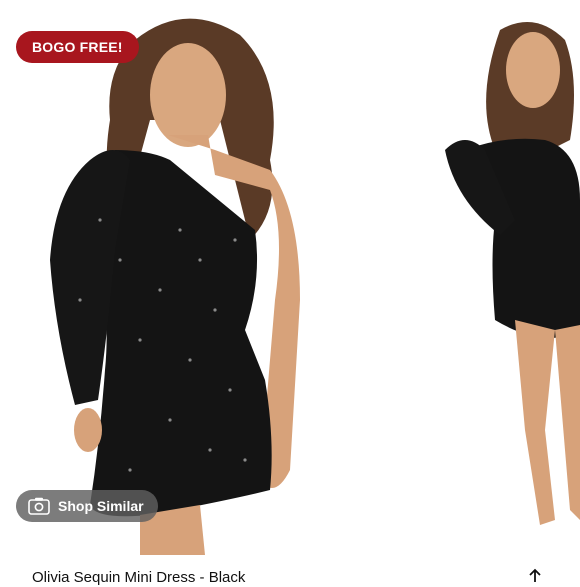 This screenshot has width=580, height=587. I want to click on shop-similar-button: Shop Similar, so click(87, 506).